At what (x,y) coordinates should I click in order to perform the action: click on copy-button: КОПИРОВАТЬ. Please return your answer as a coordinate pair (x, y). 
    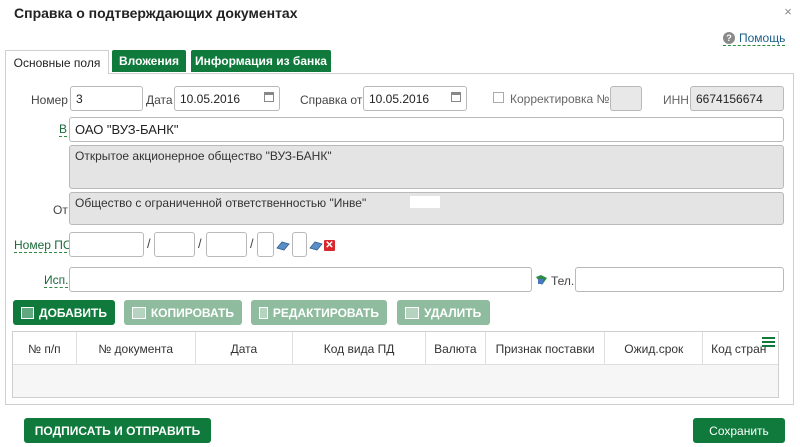
    Looking at the image, I should click on (183, 312).